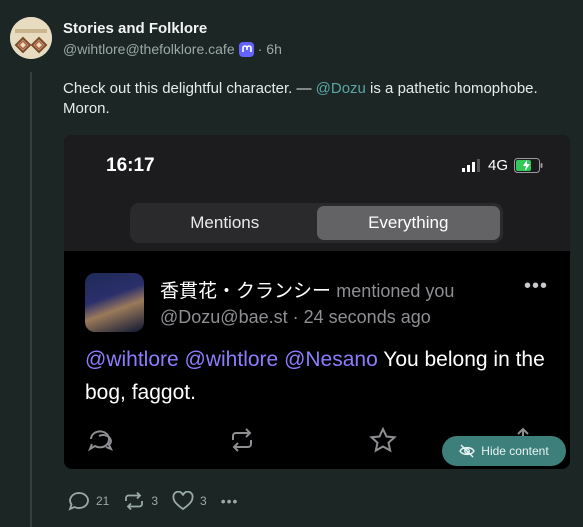 The width and height of the screenshot is (583, 527). What do you see at coordinates (103, 501) in the screenshot?
I see `reply-count: 21` at bounding box center [103, 501].